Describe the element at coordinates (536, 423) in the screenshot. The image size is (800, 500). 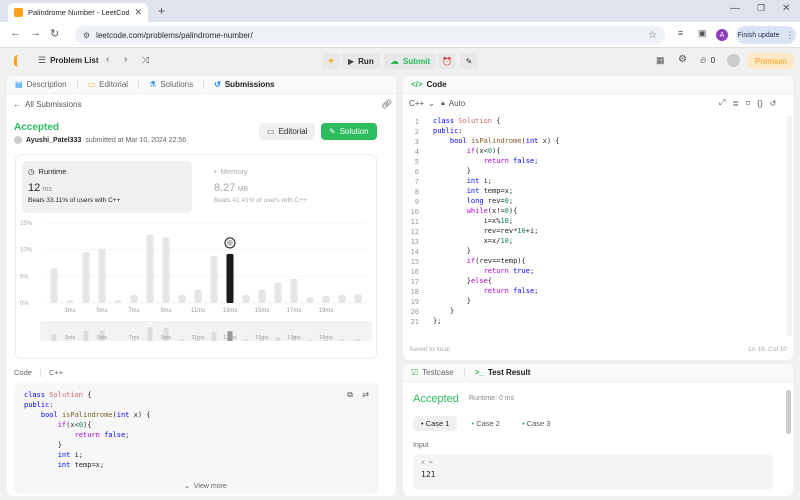
I see `case-3-tab: • Case 3` at that location.